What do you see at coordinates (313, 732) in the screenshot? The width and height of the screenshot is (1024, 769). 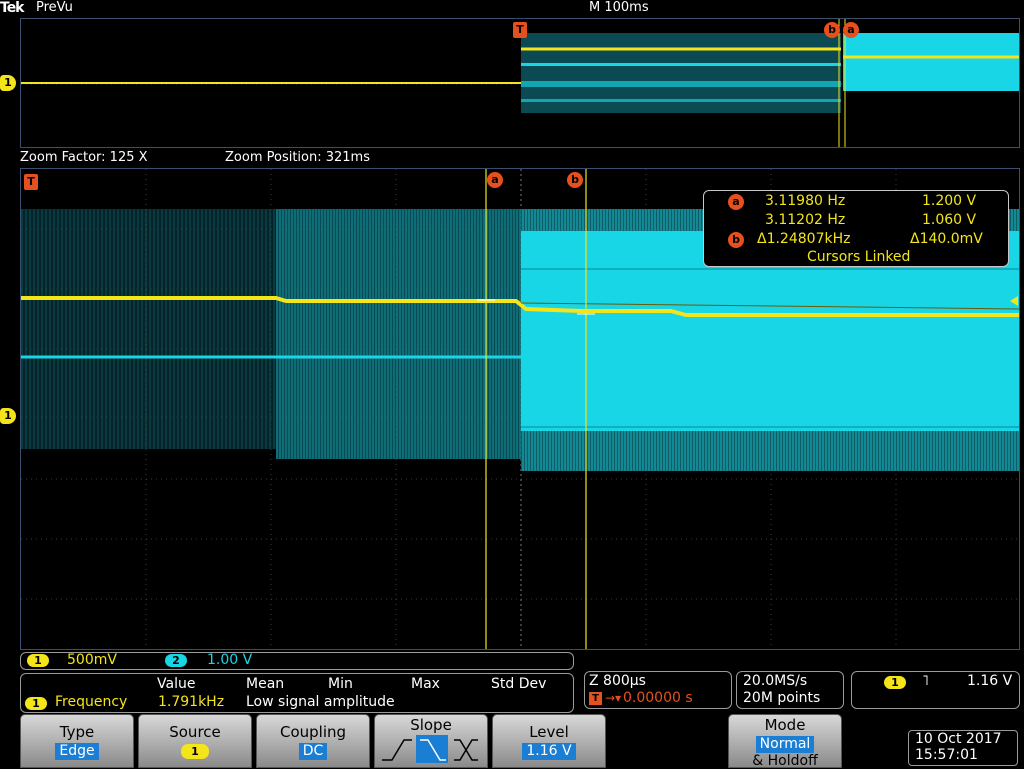 I see `coupling-label: Coupling` at bounding box center [313, 732].